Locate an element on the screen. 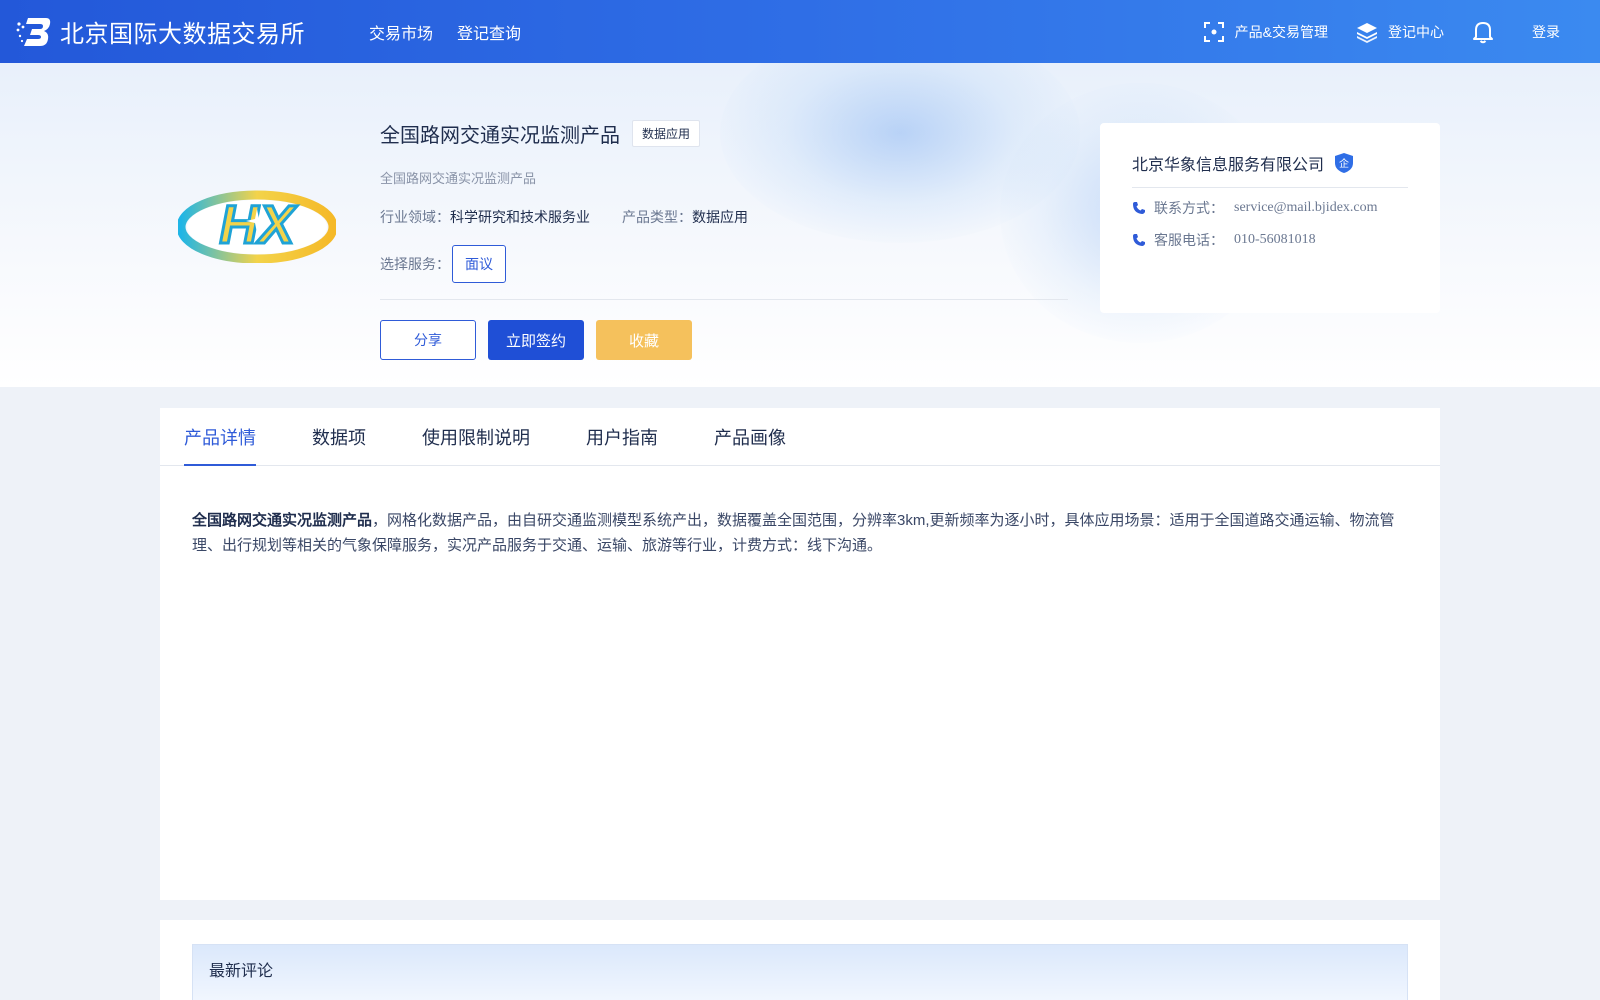 This screenshot has height=1000, width=1600. tab-product-details: 产品详情 is located at coordinates (220, 437).